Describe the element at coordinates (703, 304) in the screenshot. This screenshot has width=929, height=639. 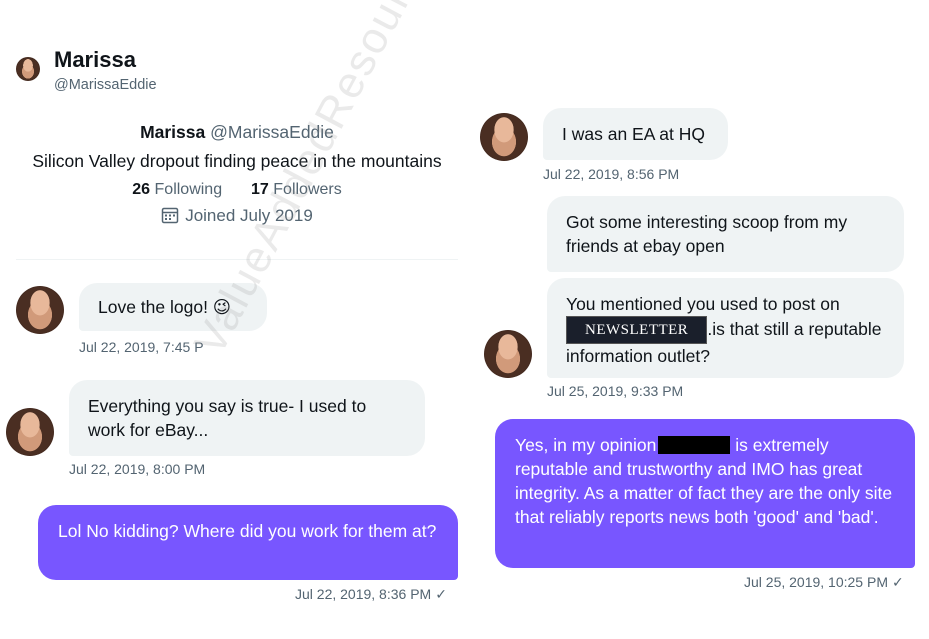
I see `message-text-before: You mentioned you used to post on` at that location.